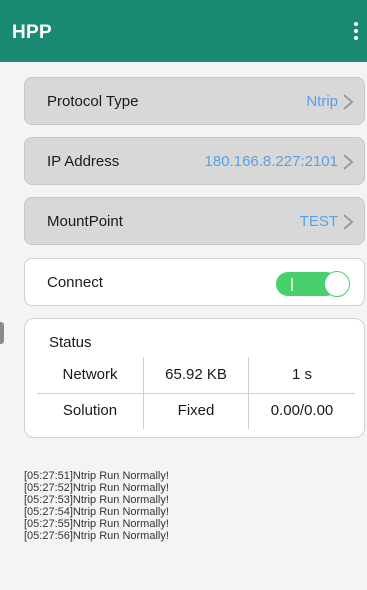 The image size is (367, 590). I want to click on more-vertical-icon, so click(356, 32).